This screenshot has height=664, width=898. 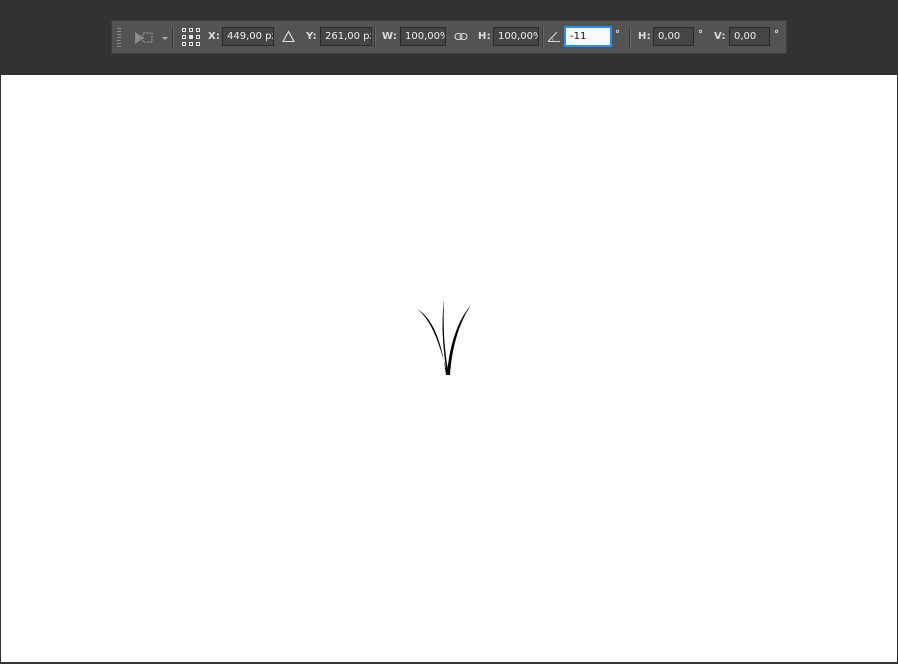 I want to click on width-label: W:, so click(x=390, y=36).